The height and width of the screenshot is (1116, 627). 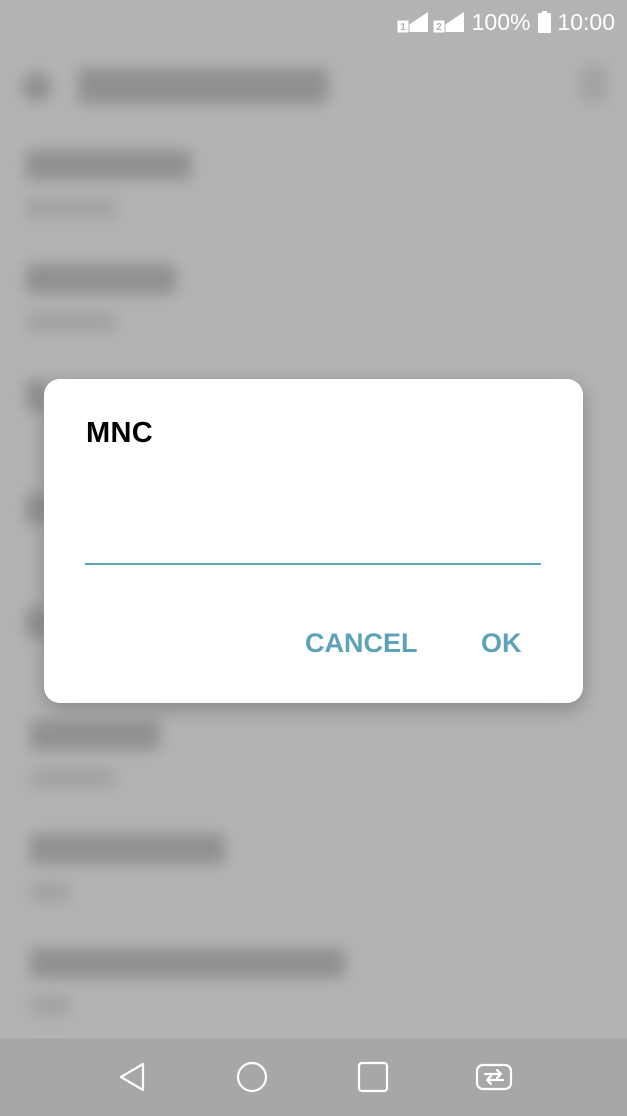 I want to click on mnc-input, so click(x=313, y=542).